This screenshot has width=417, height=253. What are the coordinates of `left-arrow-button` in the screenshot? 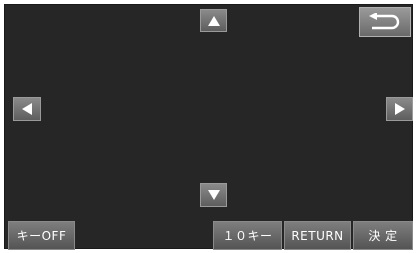 It's located at (27, 109).